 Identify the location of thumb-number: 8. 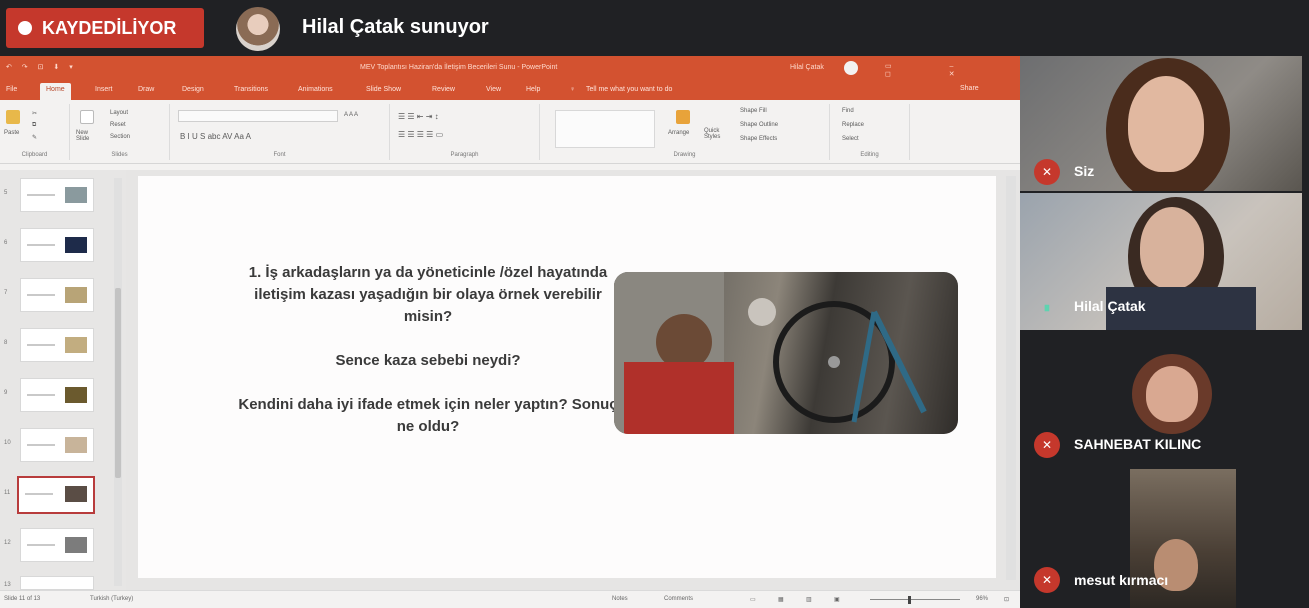
(6, 343).